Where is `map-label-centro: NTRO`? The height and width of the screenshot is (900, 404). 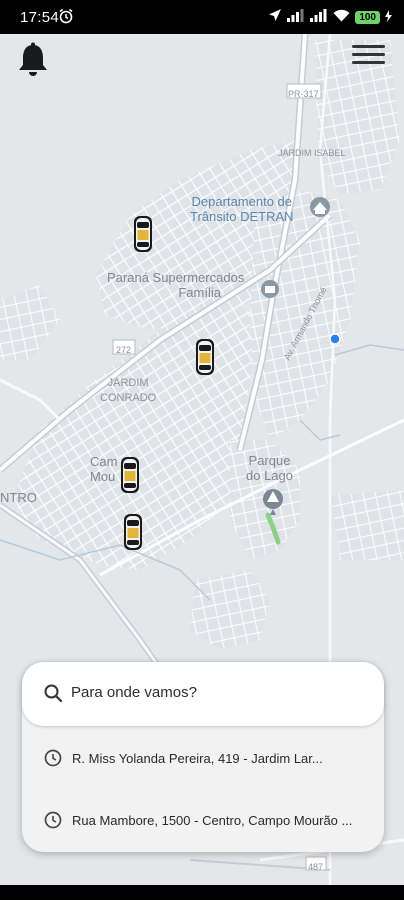 map-label-centro: NTRO is located at coordinates (18, 497).